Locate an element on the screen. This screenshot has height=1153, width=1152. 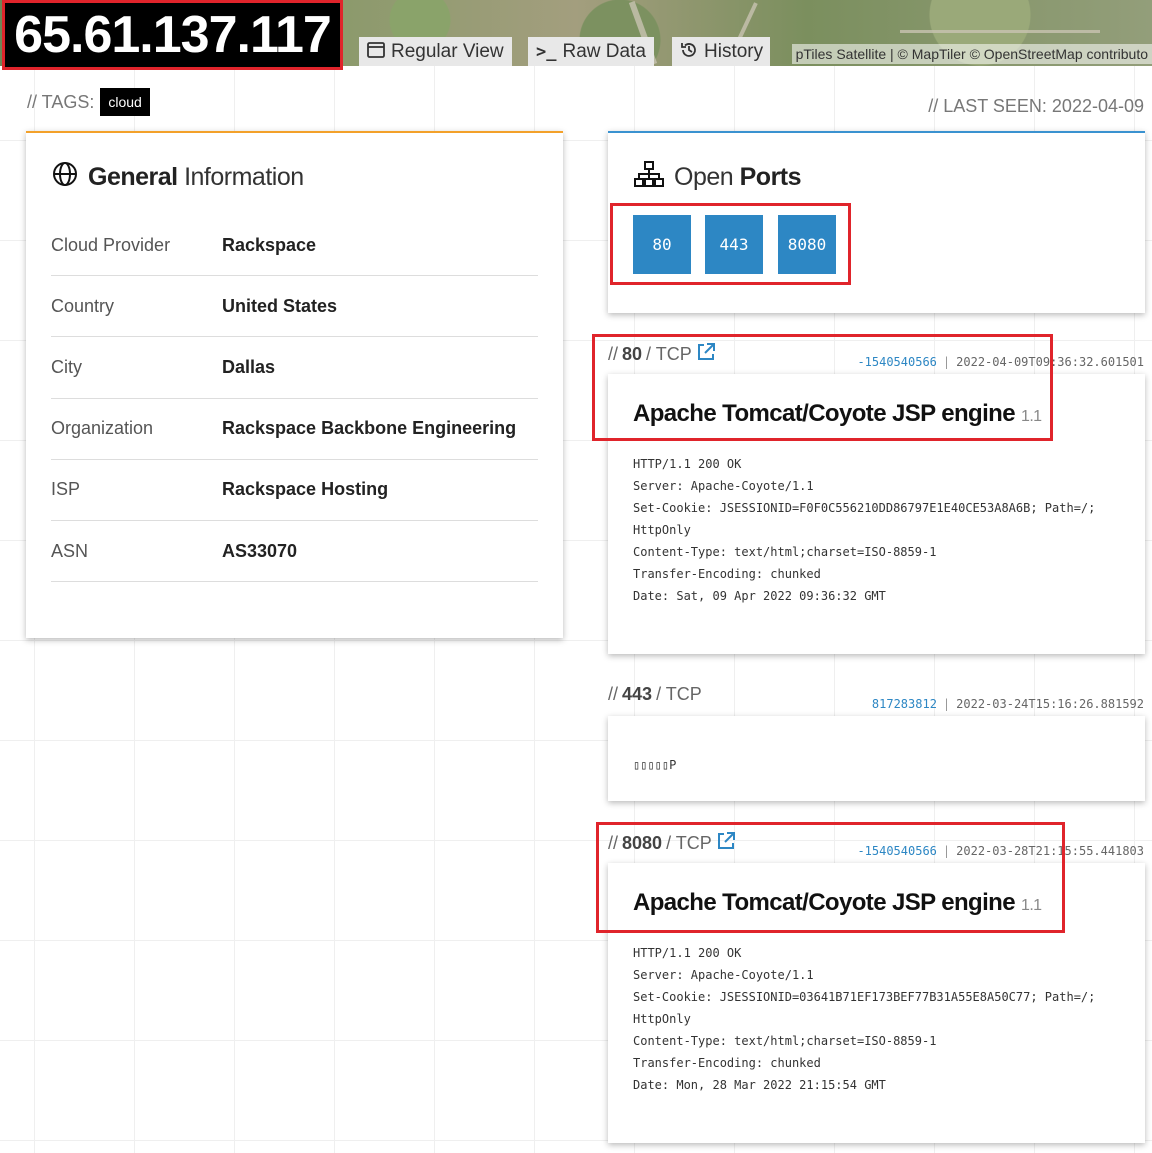
info-key: City is located at coordinates (66, 366).